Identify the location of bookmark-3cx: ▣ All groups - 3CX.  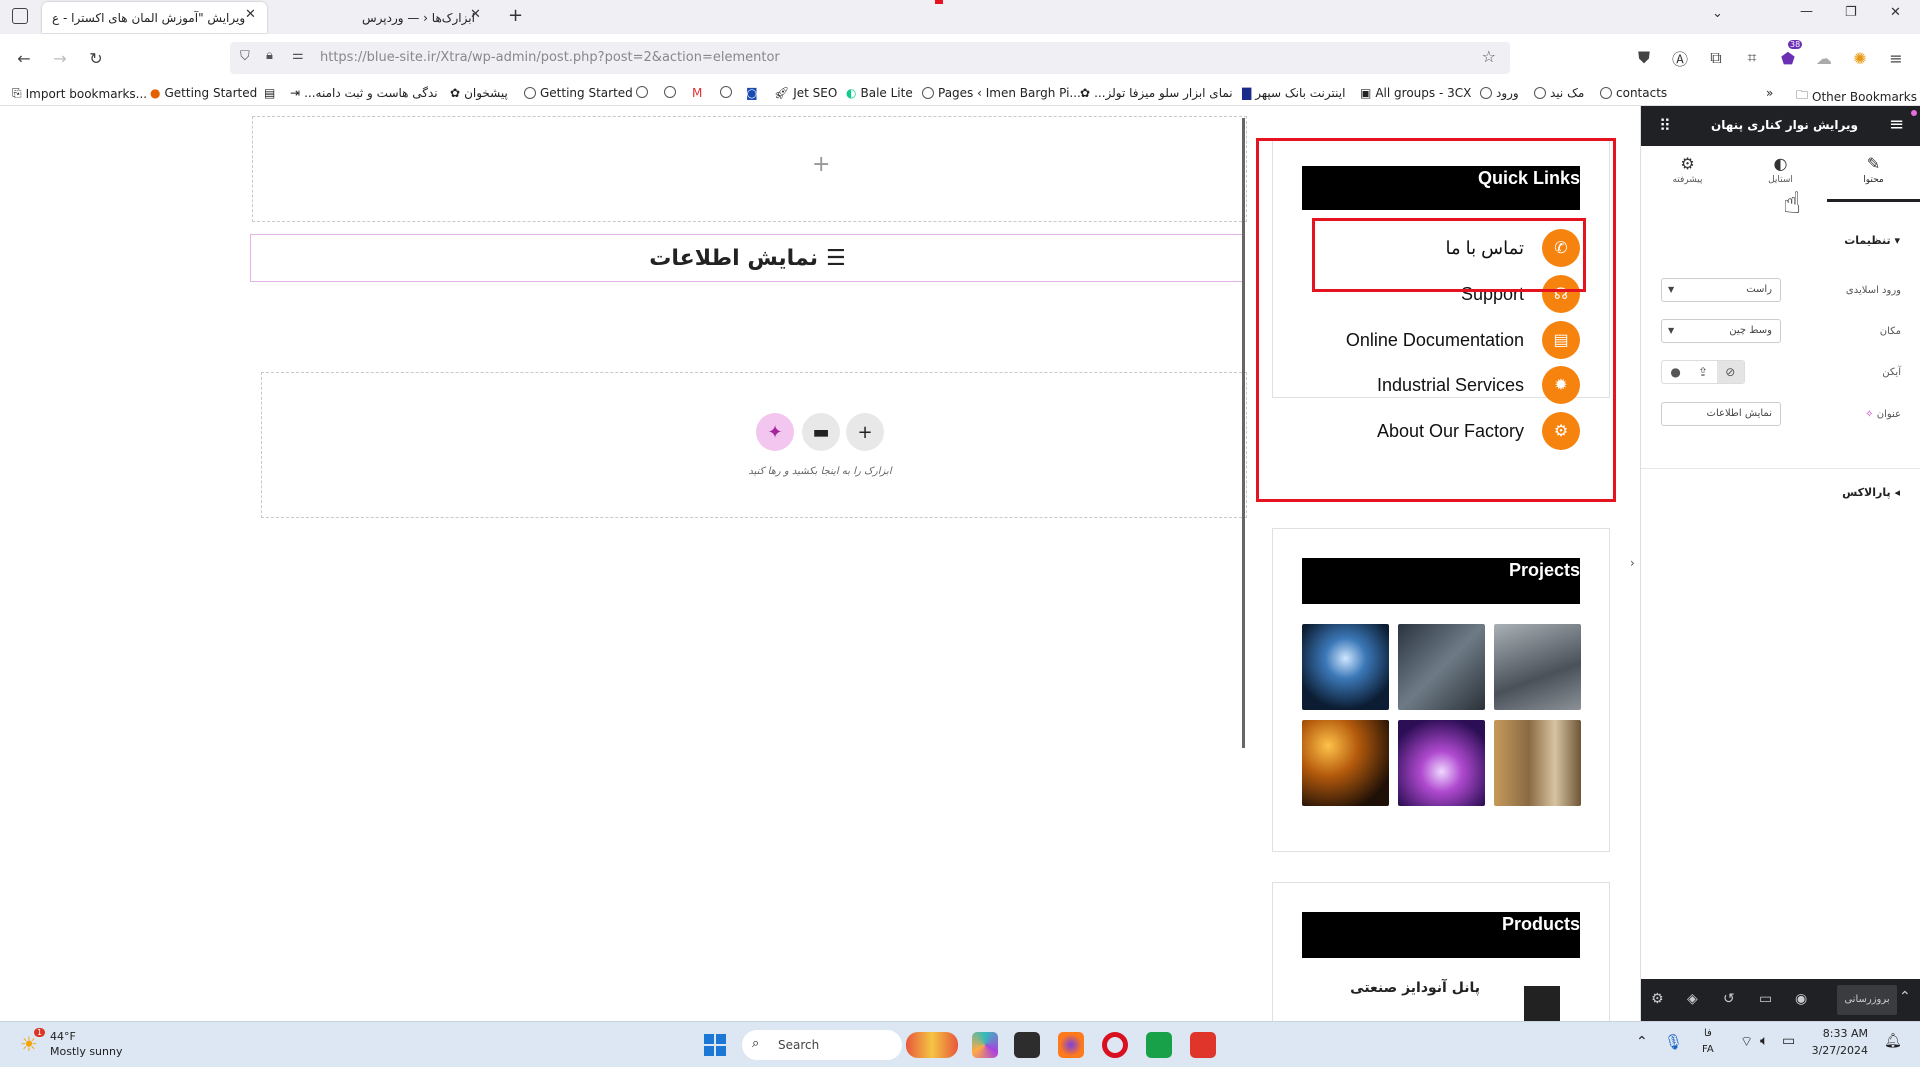
(1415, 93).